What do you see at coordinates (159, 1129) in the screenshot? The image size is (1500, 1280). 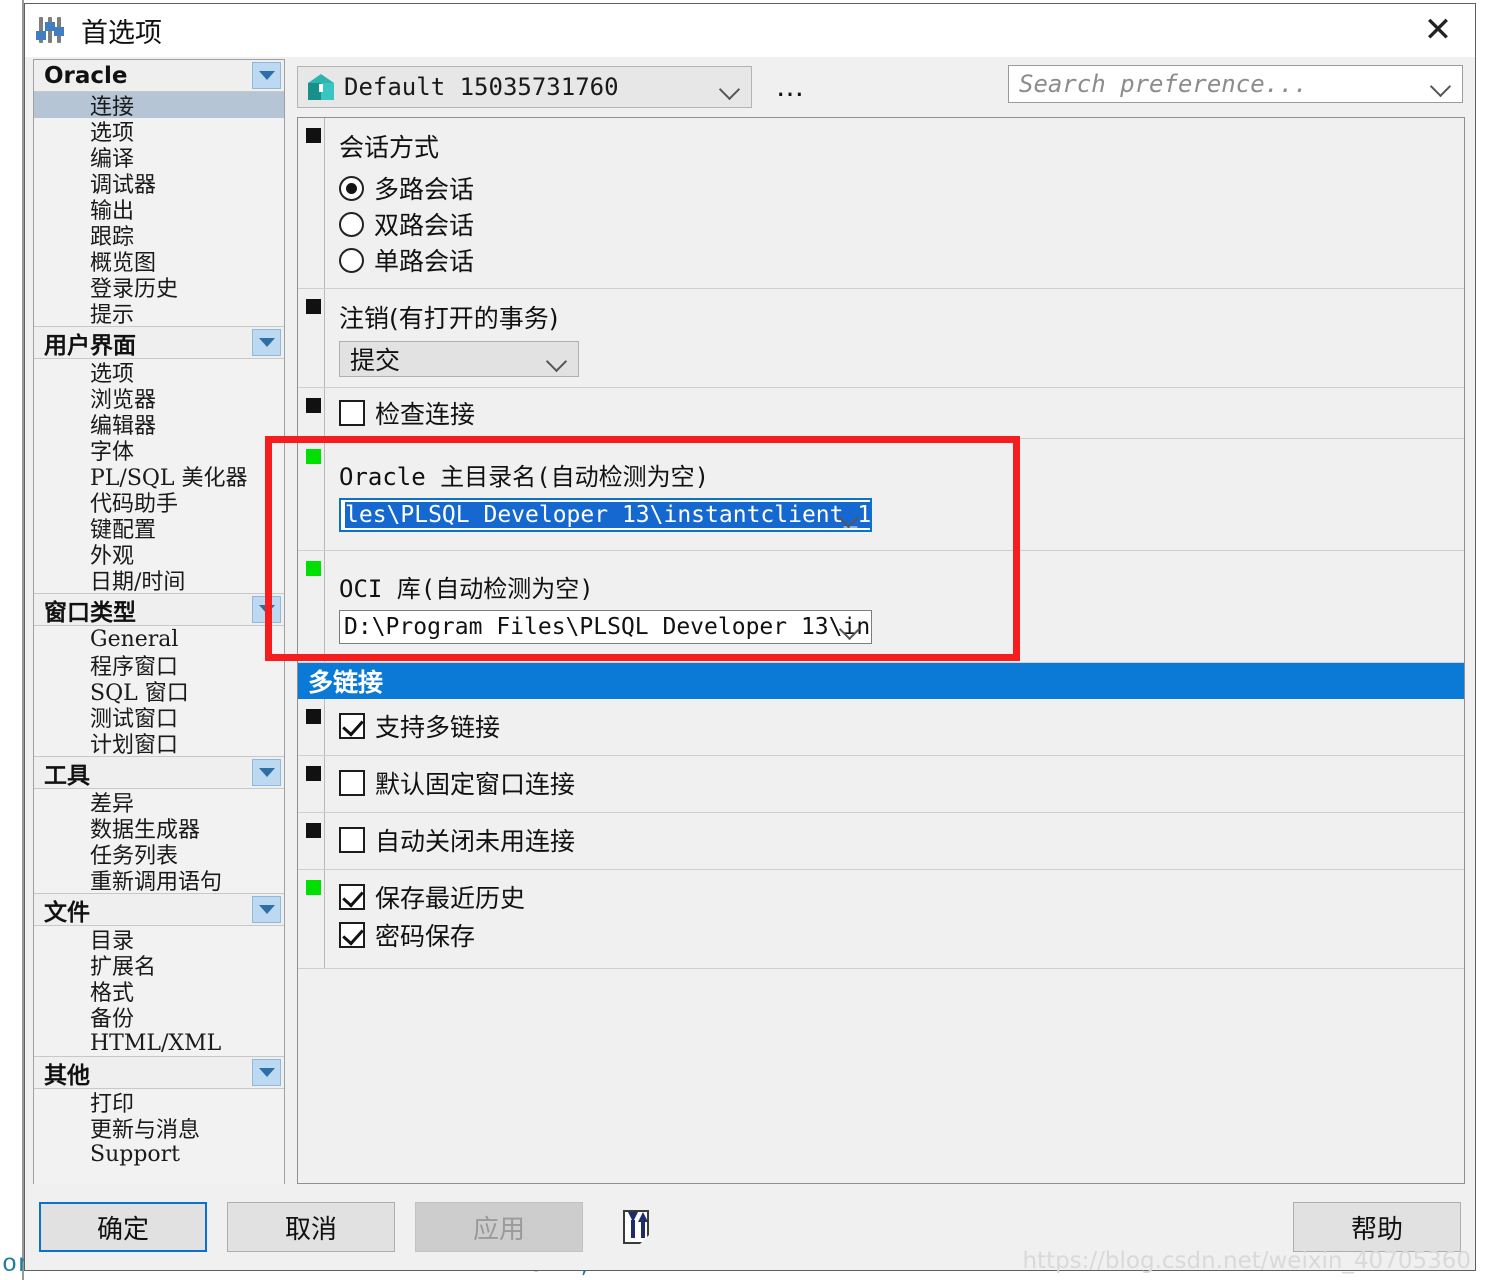 I see `sidebar-item-updates-news: 更新与消息` at bounding box center [159, 1129].